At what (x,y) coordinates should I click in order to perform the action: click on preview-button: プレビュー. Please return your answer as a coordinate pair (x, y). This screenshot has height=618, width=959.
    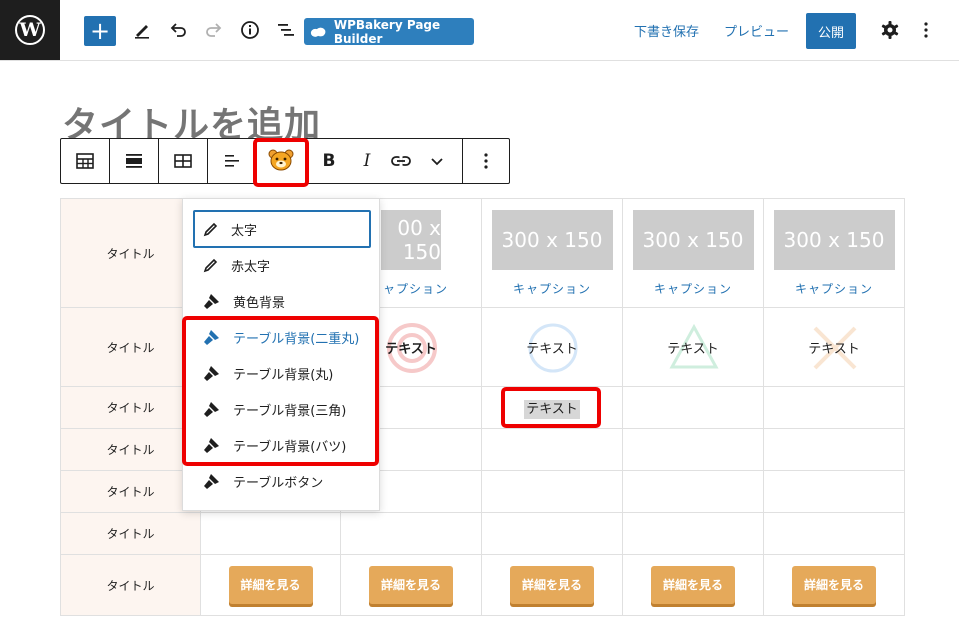
    Looking at the image, I should click on (756, 30).